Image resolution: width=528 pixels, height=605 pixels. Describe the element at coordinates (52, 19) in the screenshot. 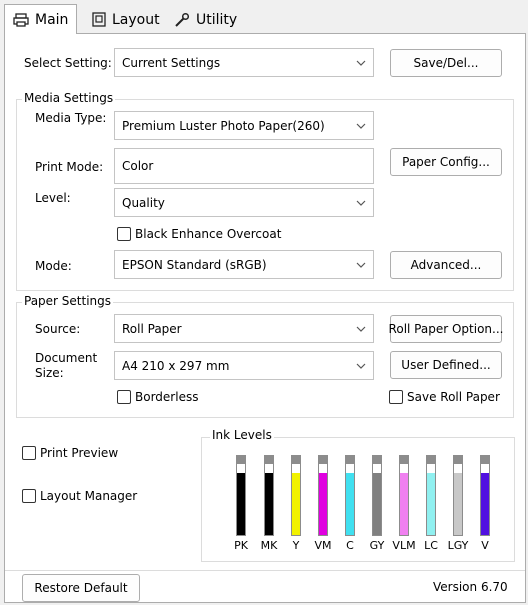

I see `tab-main-label: Main` at that location.